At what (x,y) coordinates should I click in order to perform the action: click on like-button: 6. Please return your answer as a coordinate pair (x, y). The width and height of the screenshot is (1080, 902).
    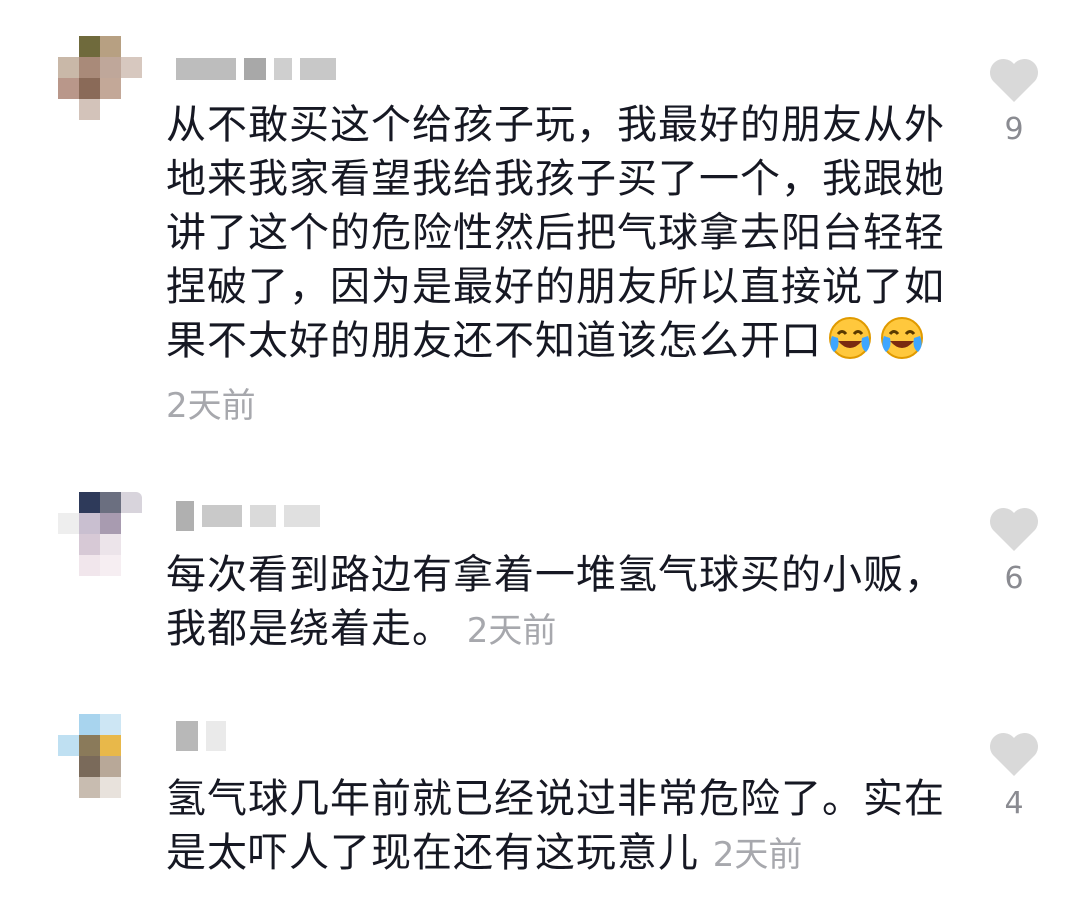
    Looking at the image, I should click on (1014, 550).